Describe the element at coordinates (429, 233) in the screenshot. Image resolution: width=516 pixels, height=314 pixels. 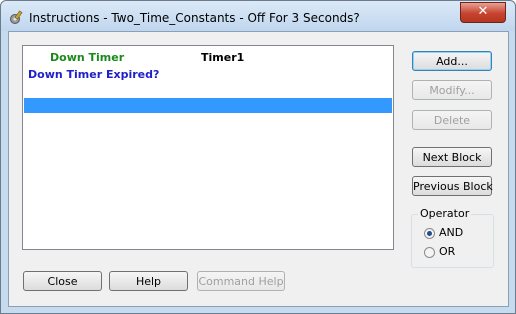
I see `radio-selected-icon` at that location.